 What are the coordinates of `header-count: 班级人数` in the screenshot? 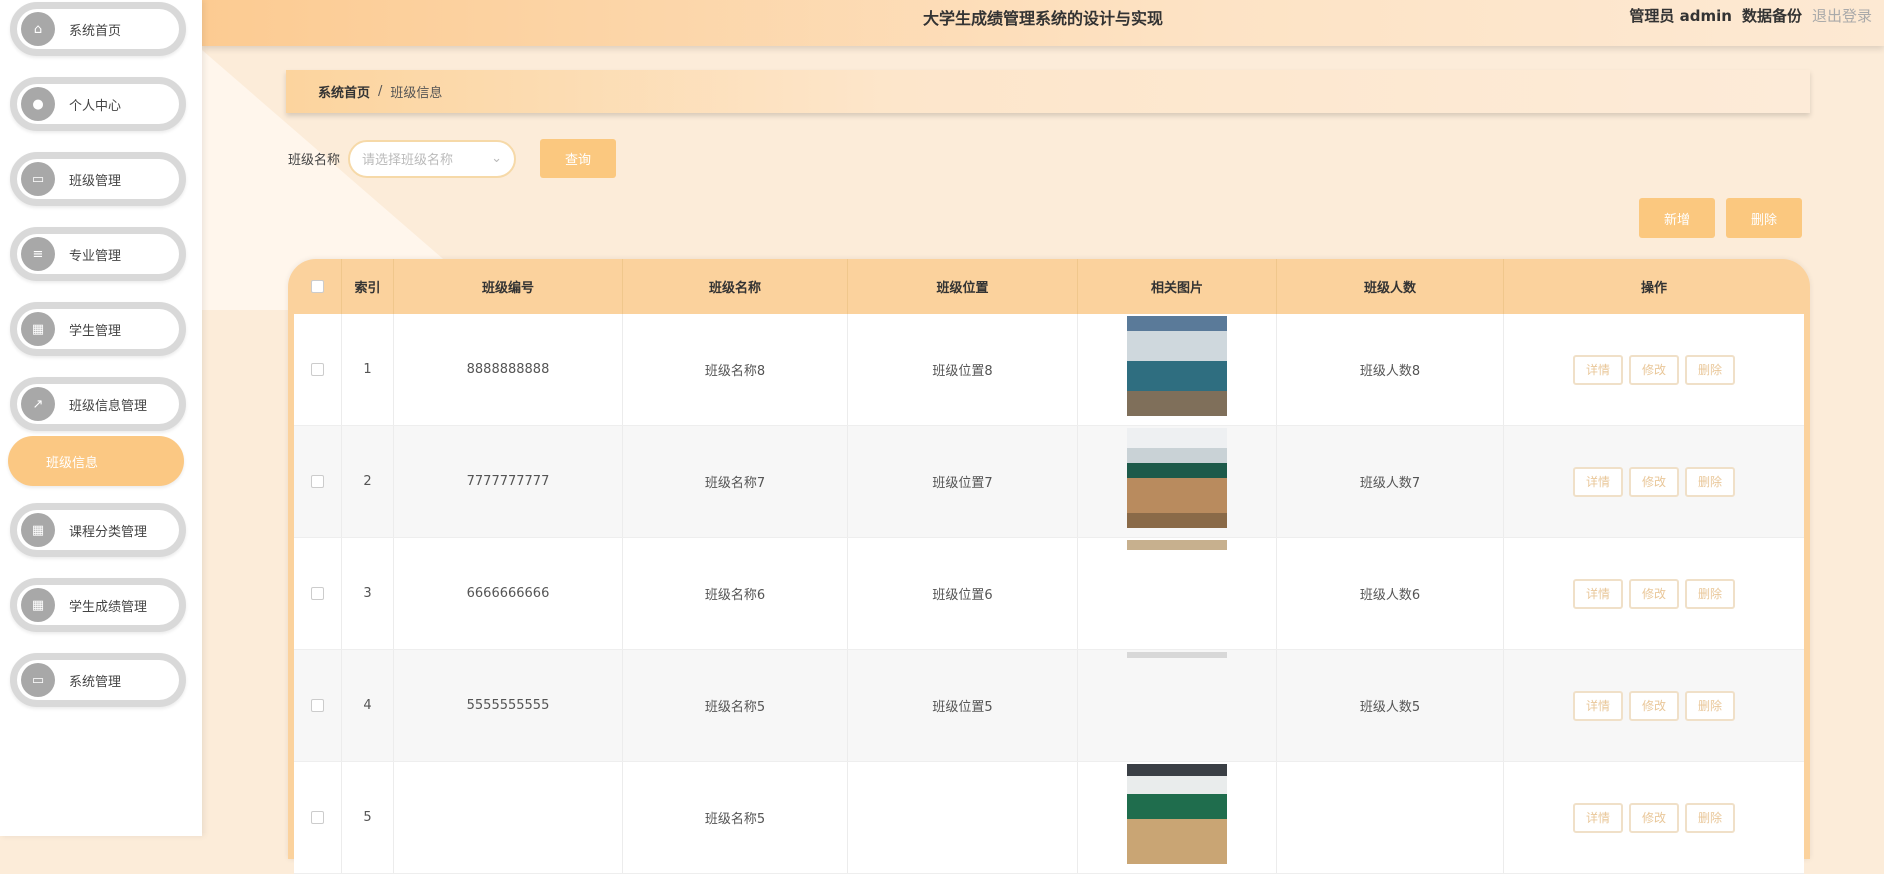 It's located at (1390, 286).